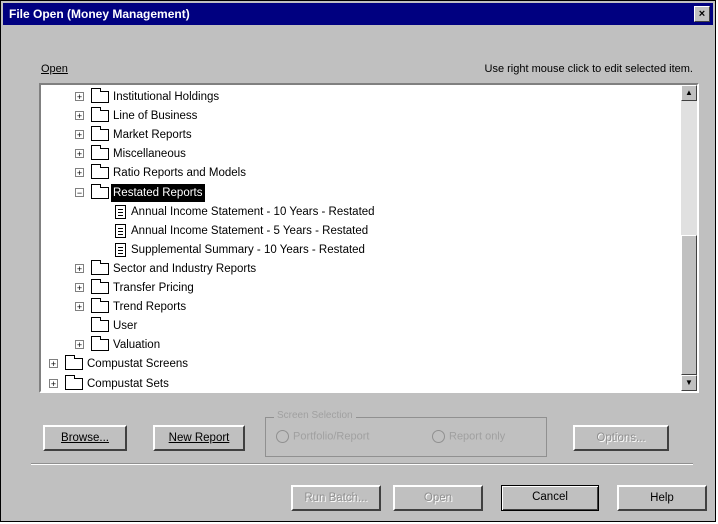 The width and height of the screenshot is (718, 524). What do you see at coordinates (360, 268) in the screenshot?
I see `tree-item: + Sector and Industry Reports` at bounding box center [360, 268].